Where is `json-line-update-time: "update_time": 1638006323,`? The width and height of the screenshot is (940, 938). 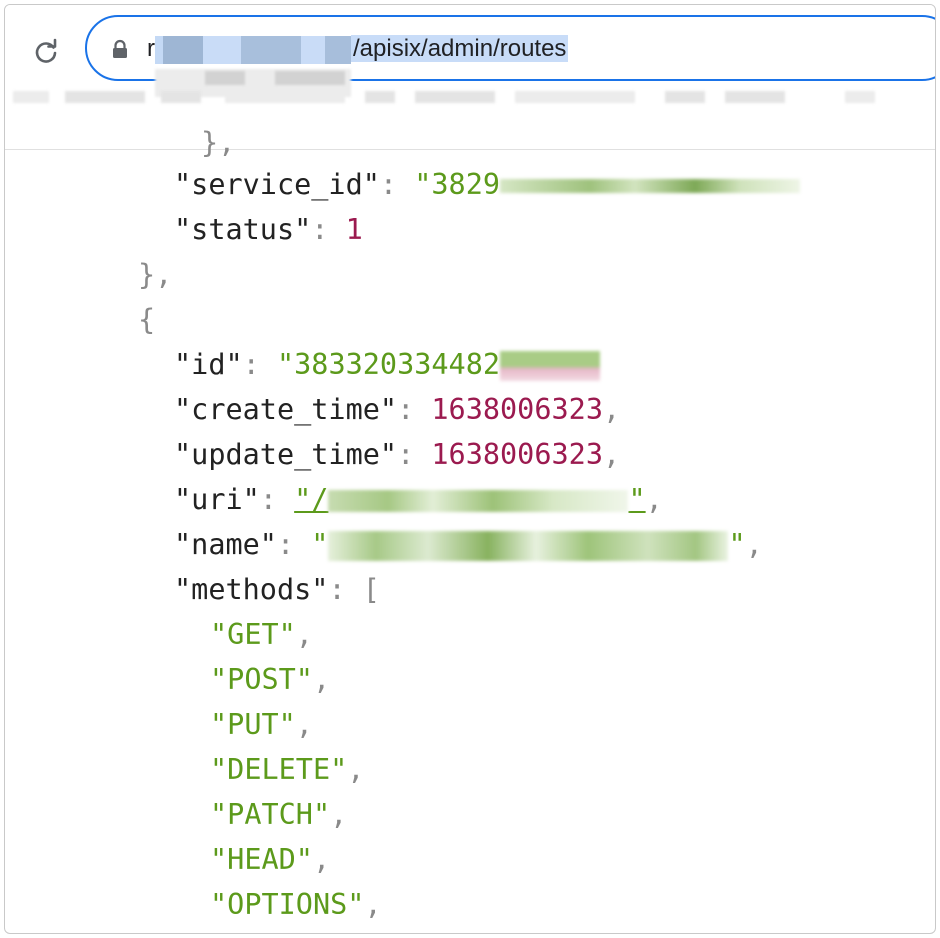 json-line-update-time: "update_time": 1638006323, is located at coordinates (397, 454).